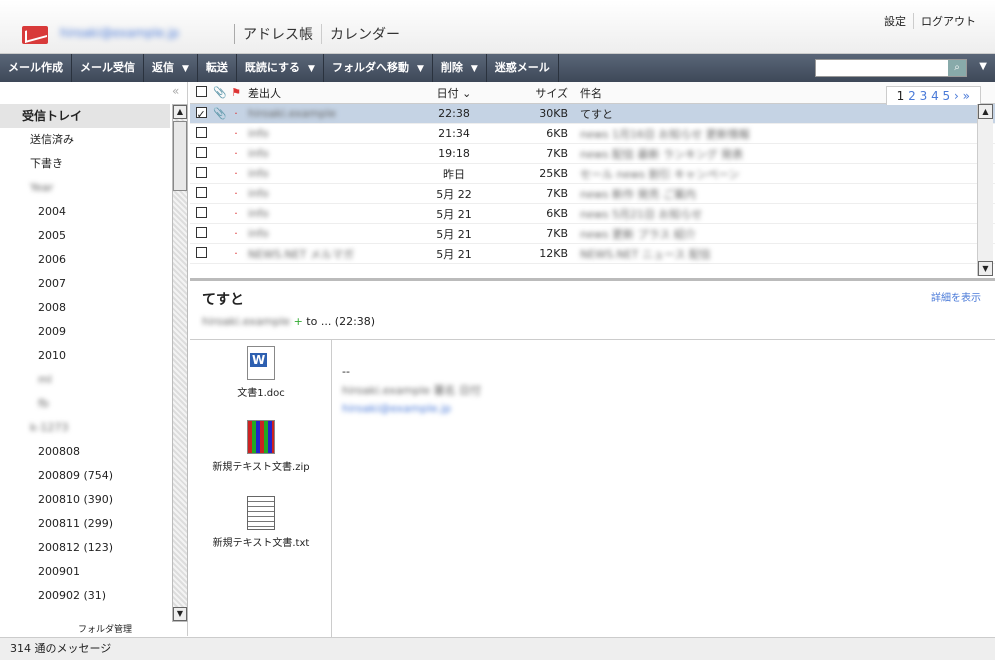 The height and width of the screenshot is (660, 995). Describe the element at coordinates (956, 296) in the screenshot. I see `show-details-link: 詳細を表示` at that location.